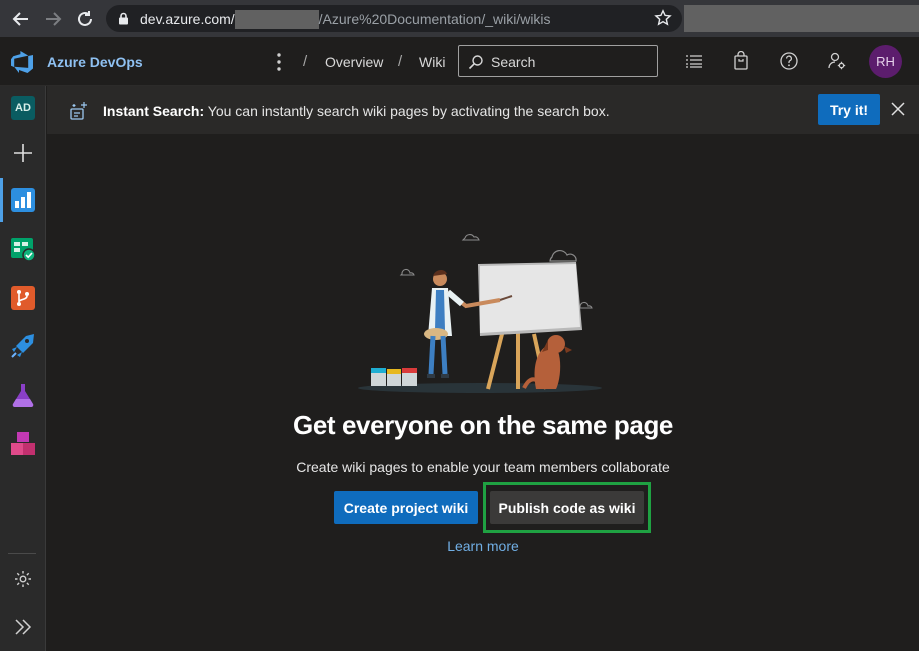  I want to click on sparkle-search-icon, so click(78, 111).